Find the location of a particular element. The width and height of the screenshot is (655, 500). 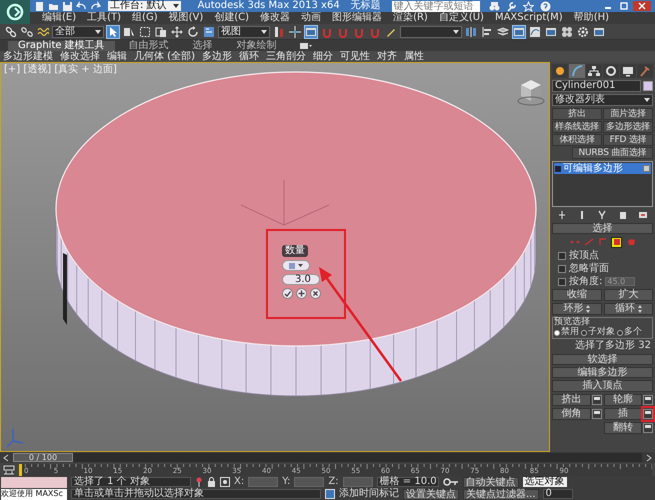

menu-item: 渲染(R) is located at coordinates (410, 18).